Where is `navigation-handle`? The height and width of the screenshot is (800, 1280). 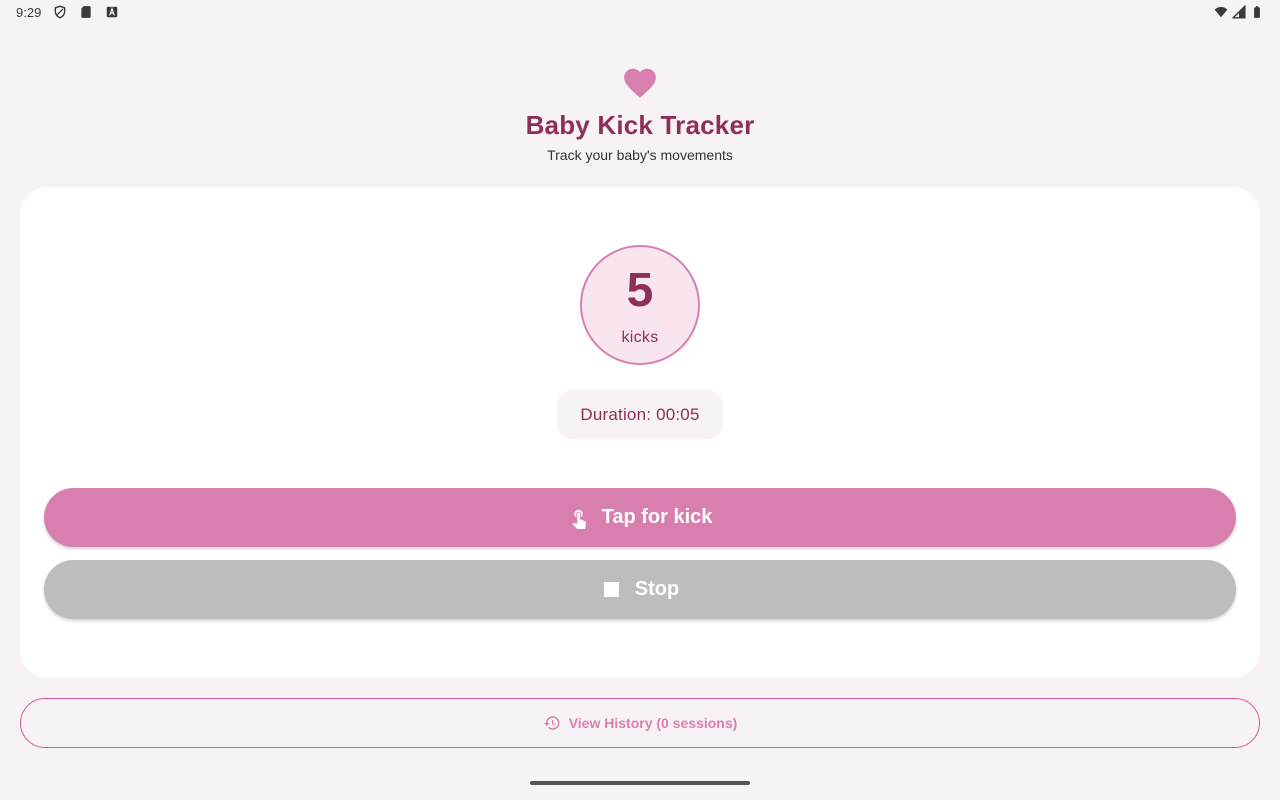
navigation-handle is located at coordinates (640, 783).